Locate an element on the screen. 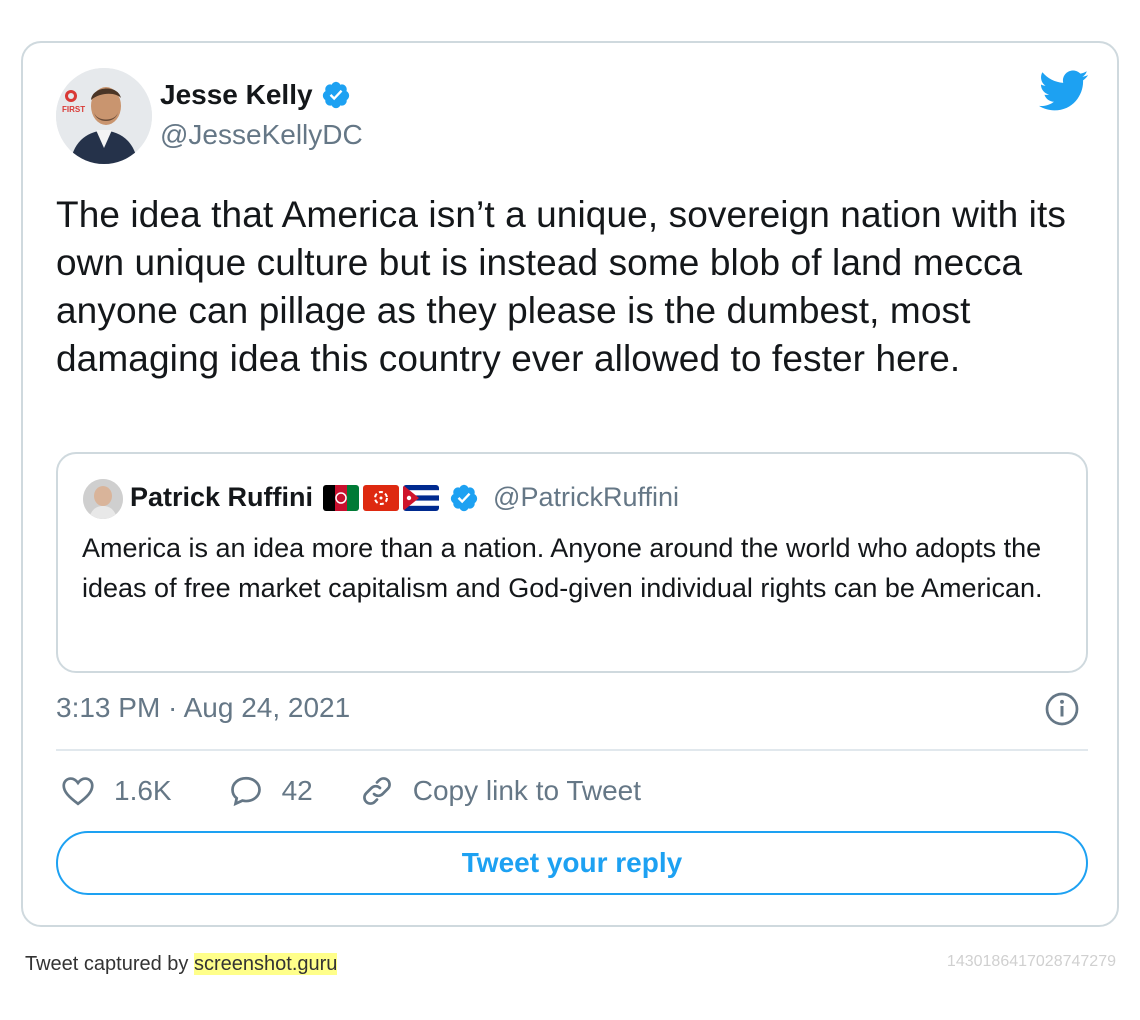 The width and height of the screenshot is (1140, 1020). flag-emojis is located at coordinates (381, 497).